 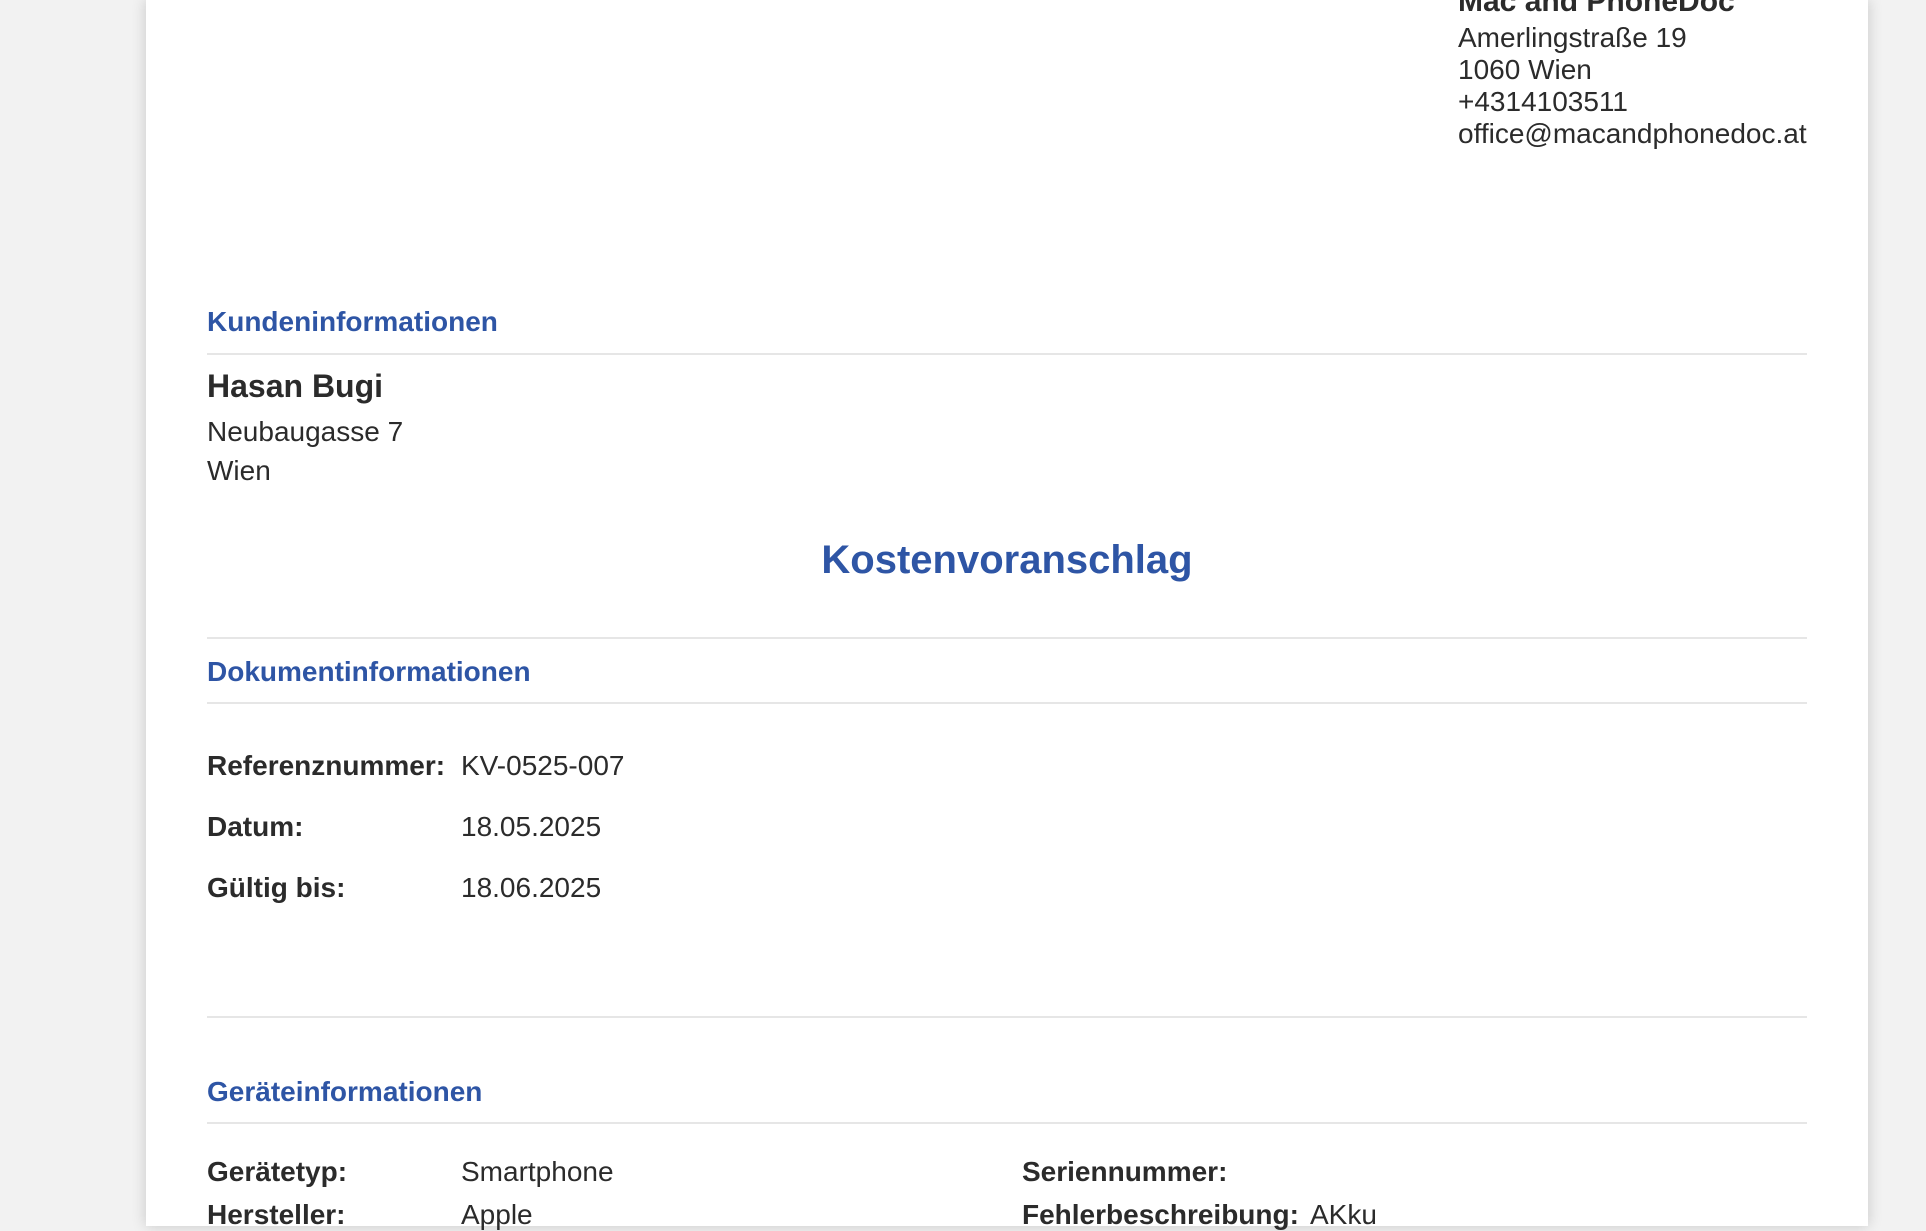 What do you see at coordinates (1125, 1171) in the screenshot?
I see `serial-number-label: Seriennummer:` at bounding box center [1125, 1171].